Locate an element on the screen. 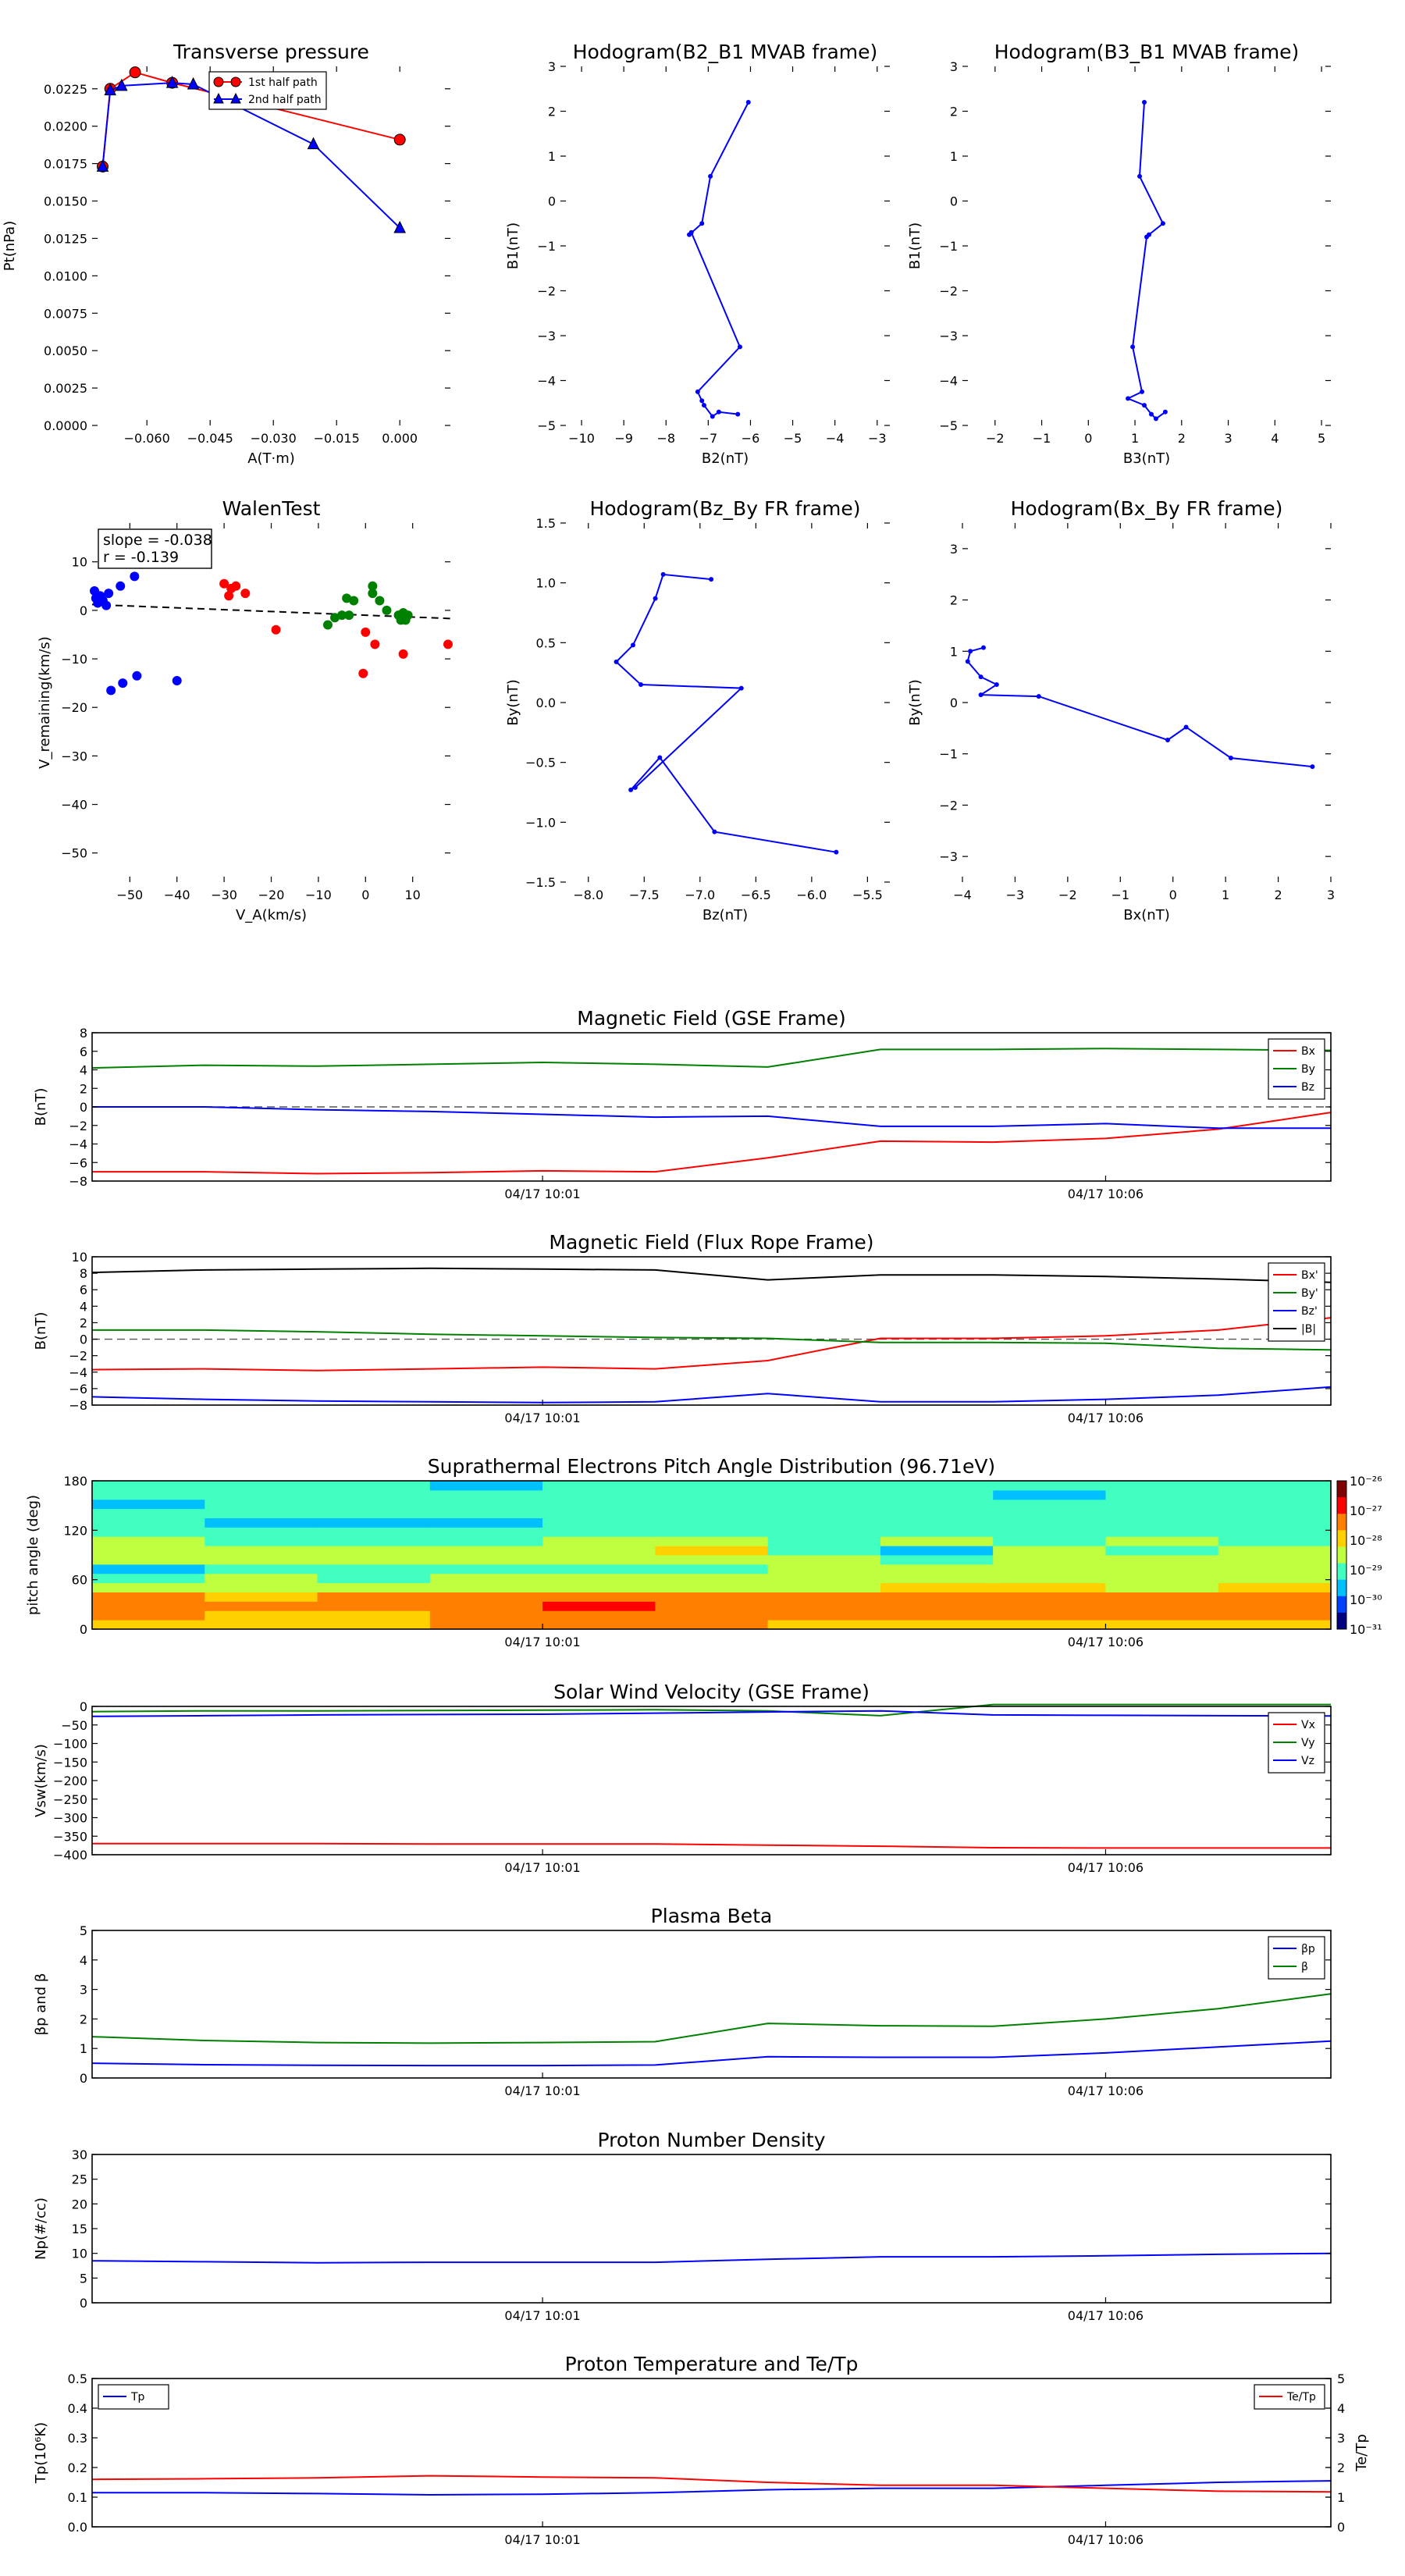 The image size is (1405, 2576). y2-tick-label: 1 is located at coordinates (1341, 2497).